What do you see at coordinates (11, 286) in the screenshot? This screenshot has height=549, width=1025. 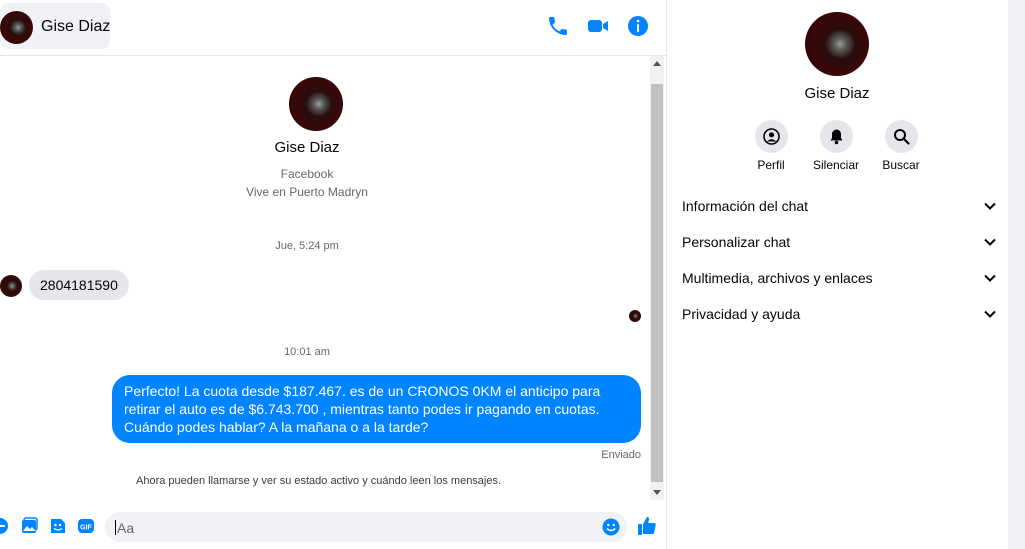 I see `sender-avatar` at bounding box center [11, 286].